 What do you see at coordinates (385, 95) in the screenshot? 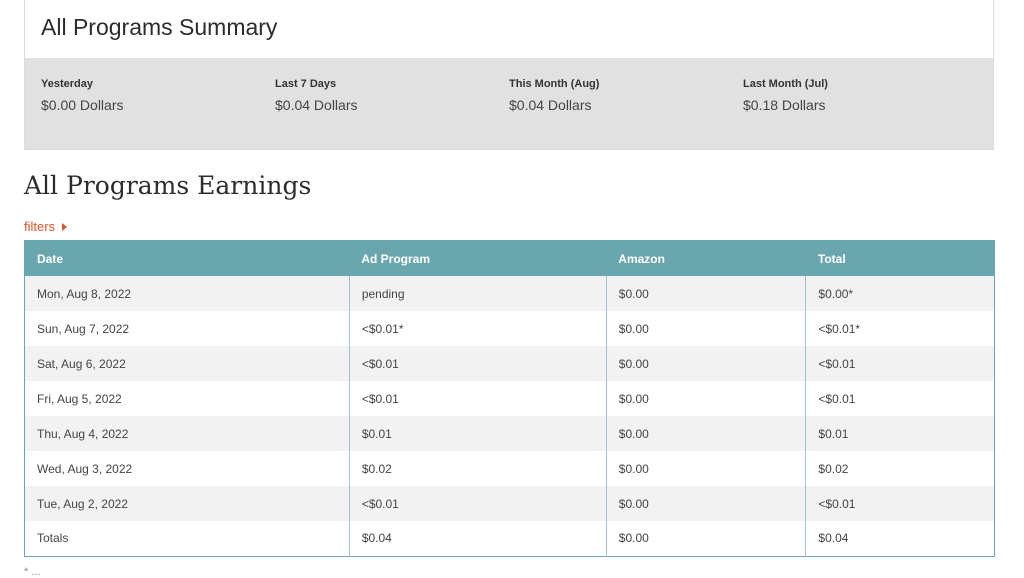
I see `stat-last-7-days: Last 7 Days $0.04 Dollars` at bounding box center [385, 95].